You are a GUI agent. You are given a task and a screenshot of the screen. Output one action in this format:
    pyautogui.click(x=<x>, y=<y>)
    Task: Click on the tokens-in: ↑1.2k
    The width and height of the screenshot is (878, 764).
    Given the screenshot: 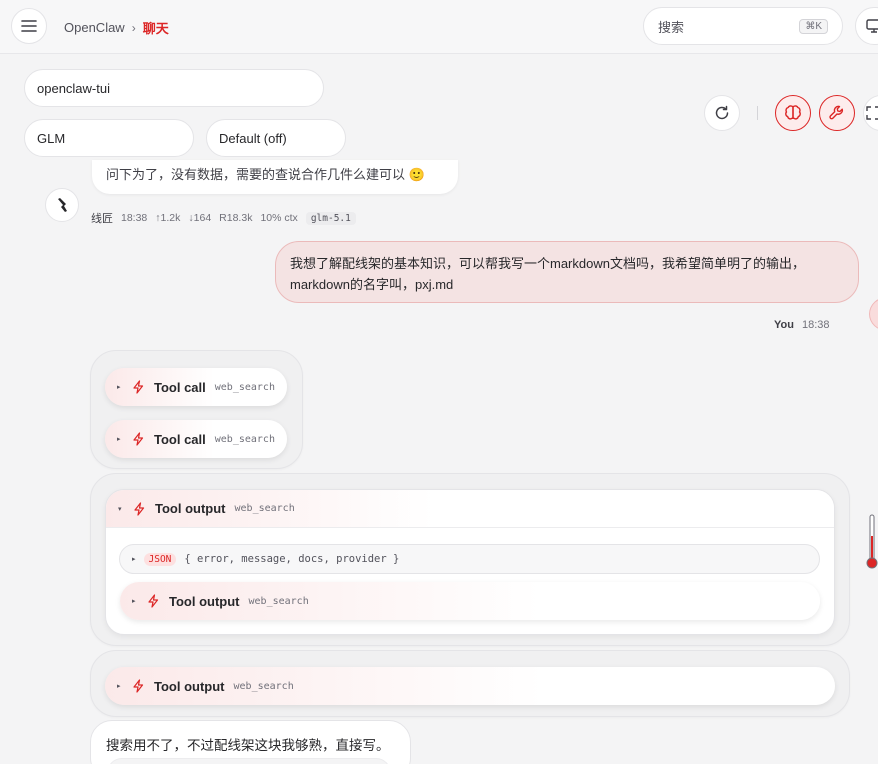 What is the action you would take?
    pyautogui.click(x=168, y=218)
    